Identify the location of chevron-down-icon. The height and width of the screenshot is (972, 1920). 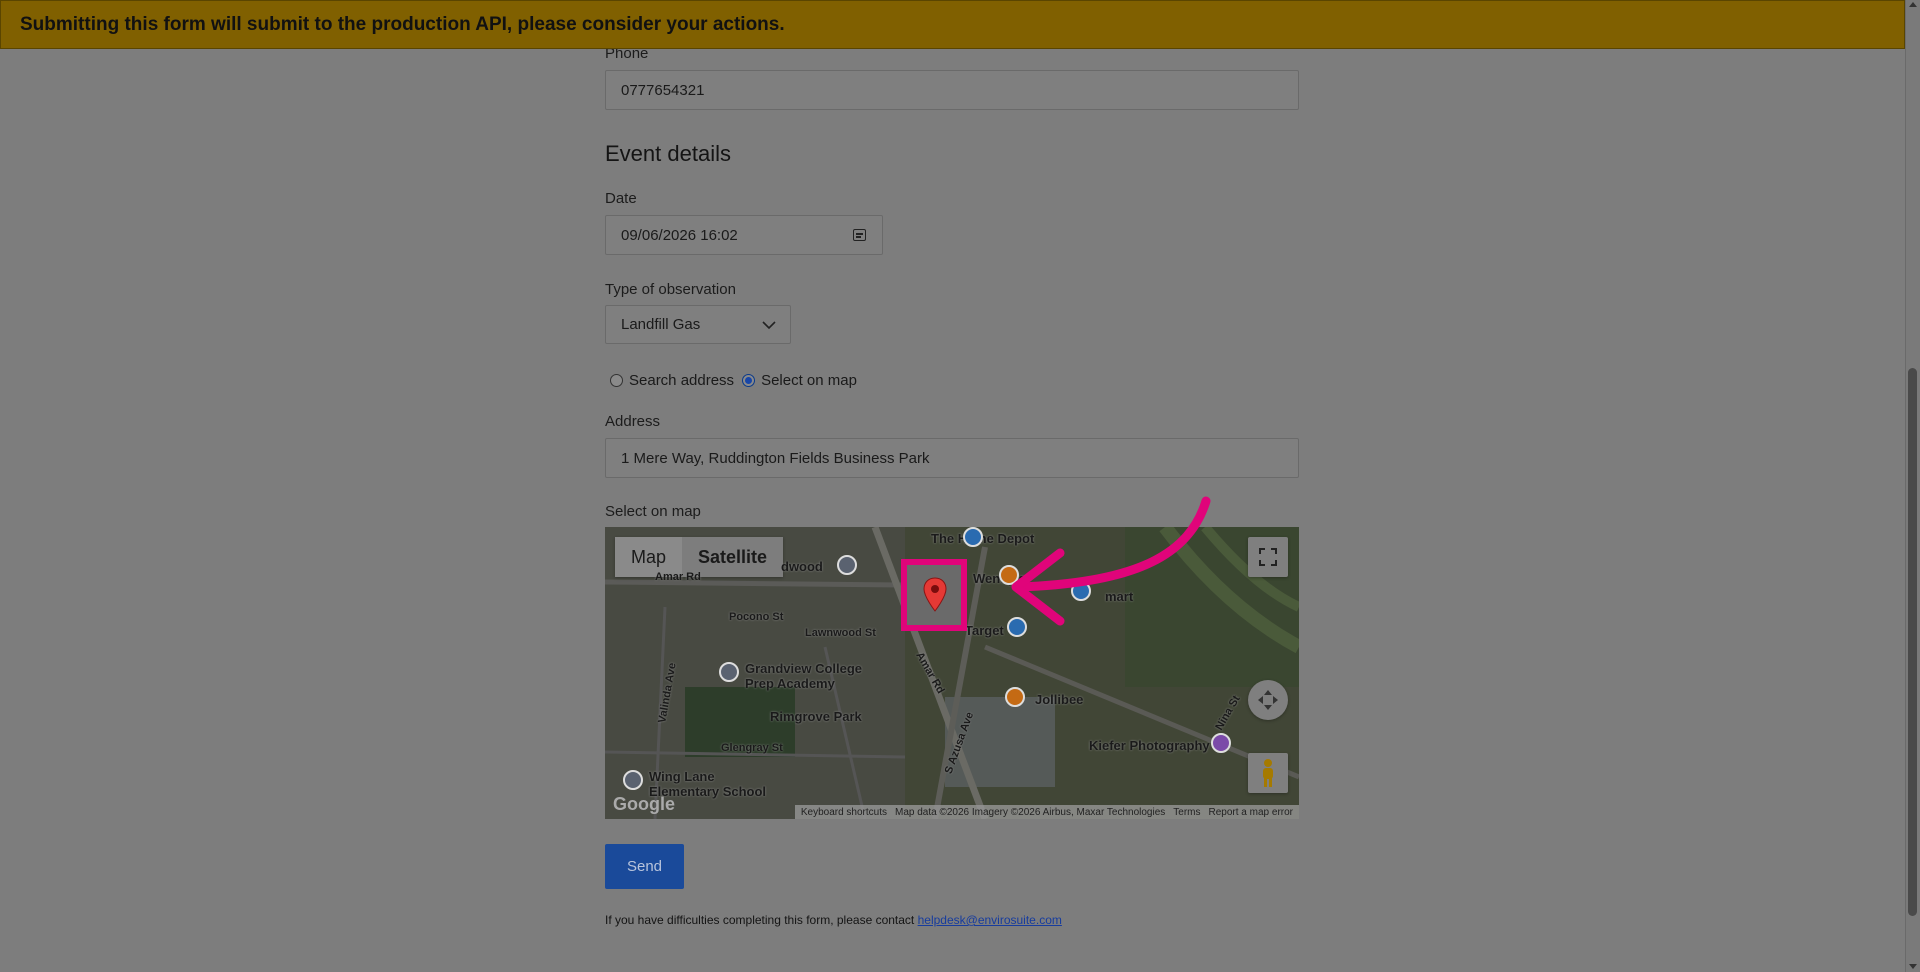
(769, 325).